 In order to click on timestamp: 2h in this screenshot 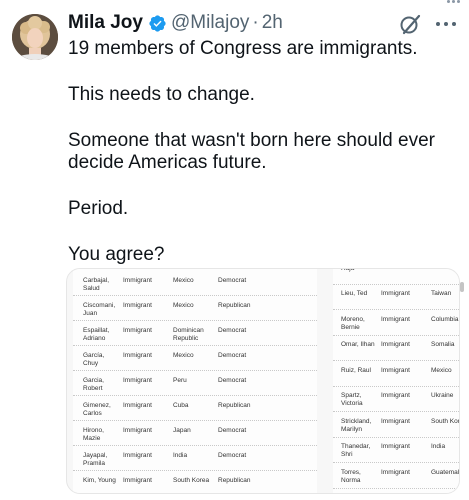, I will do `click(272, 23)`.